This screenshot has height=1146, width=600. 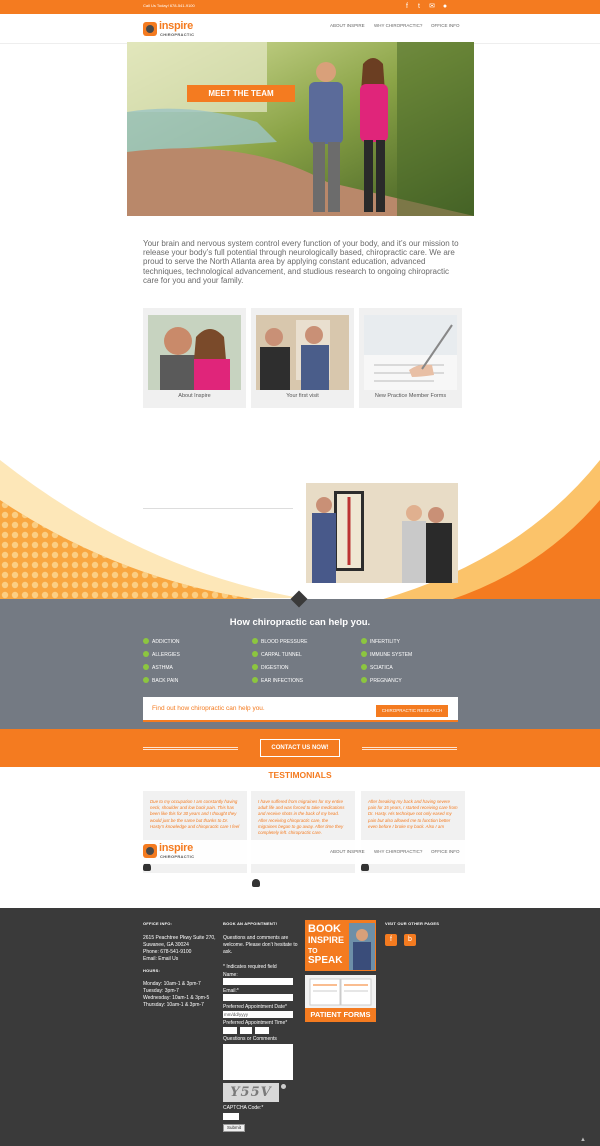 What do you see at coordinates (194, 352) in the screenshot?
I see `couple-photo` at bounding box center [194, 352].